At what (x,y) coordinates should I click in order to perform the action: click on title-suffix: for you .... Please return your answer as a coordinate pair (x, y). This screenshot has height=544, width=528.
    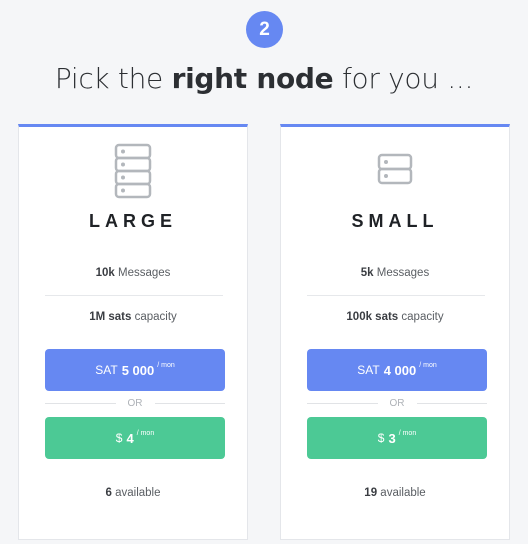
    Looking at the image, I should click on (407, 78).